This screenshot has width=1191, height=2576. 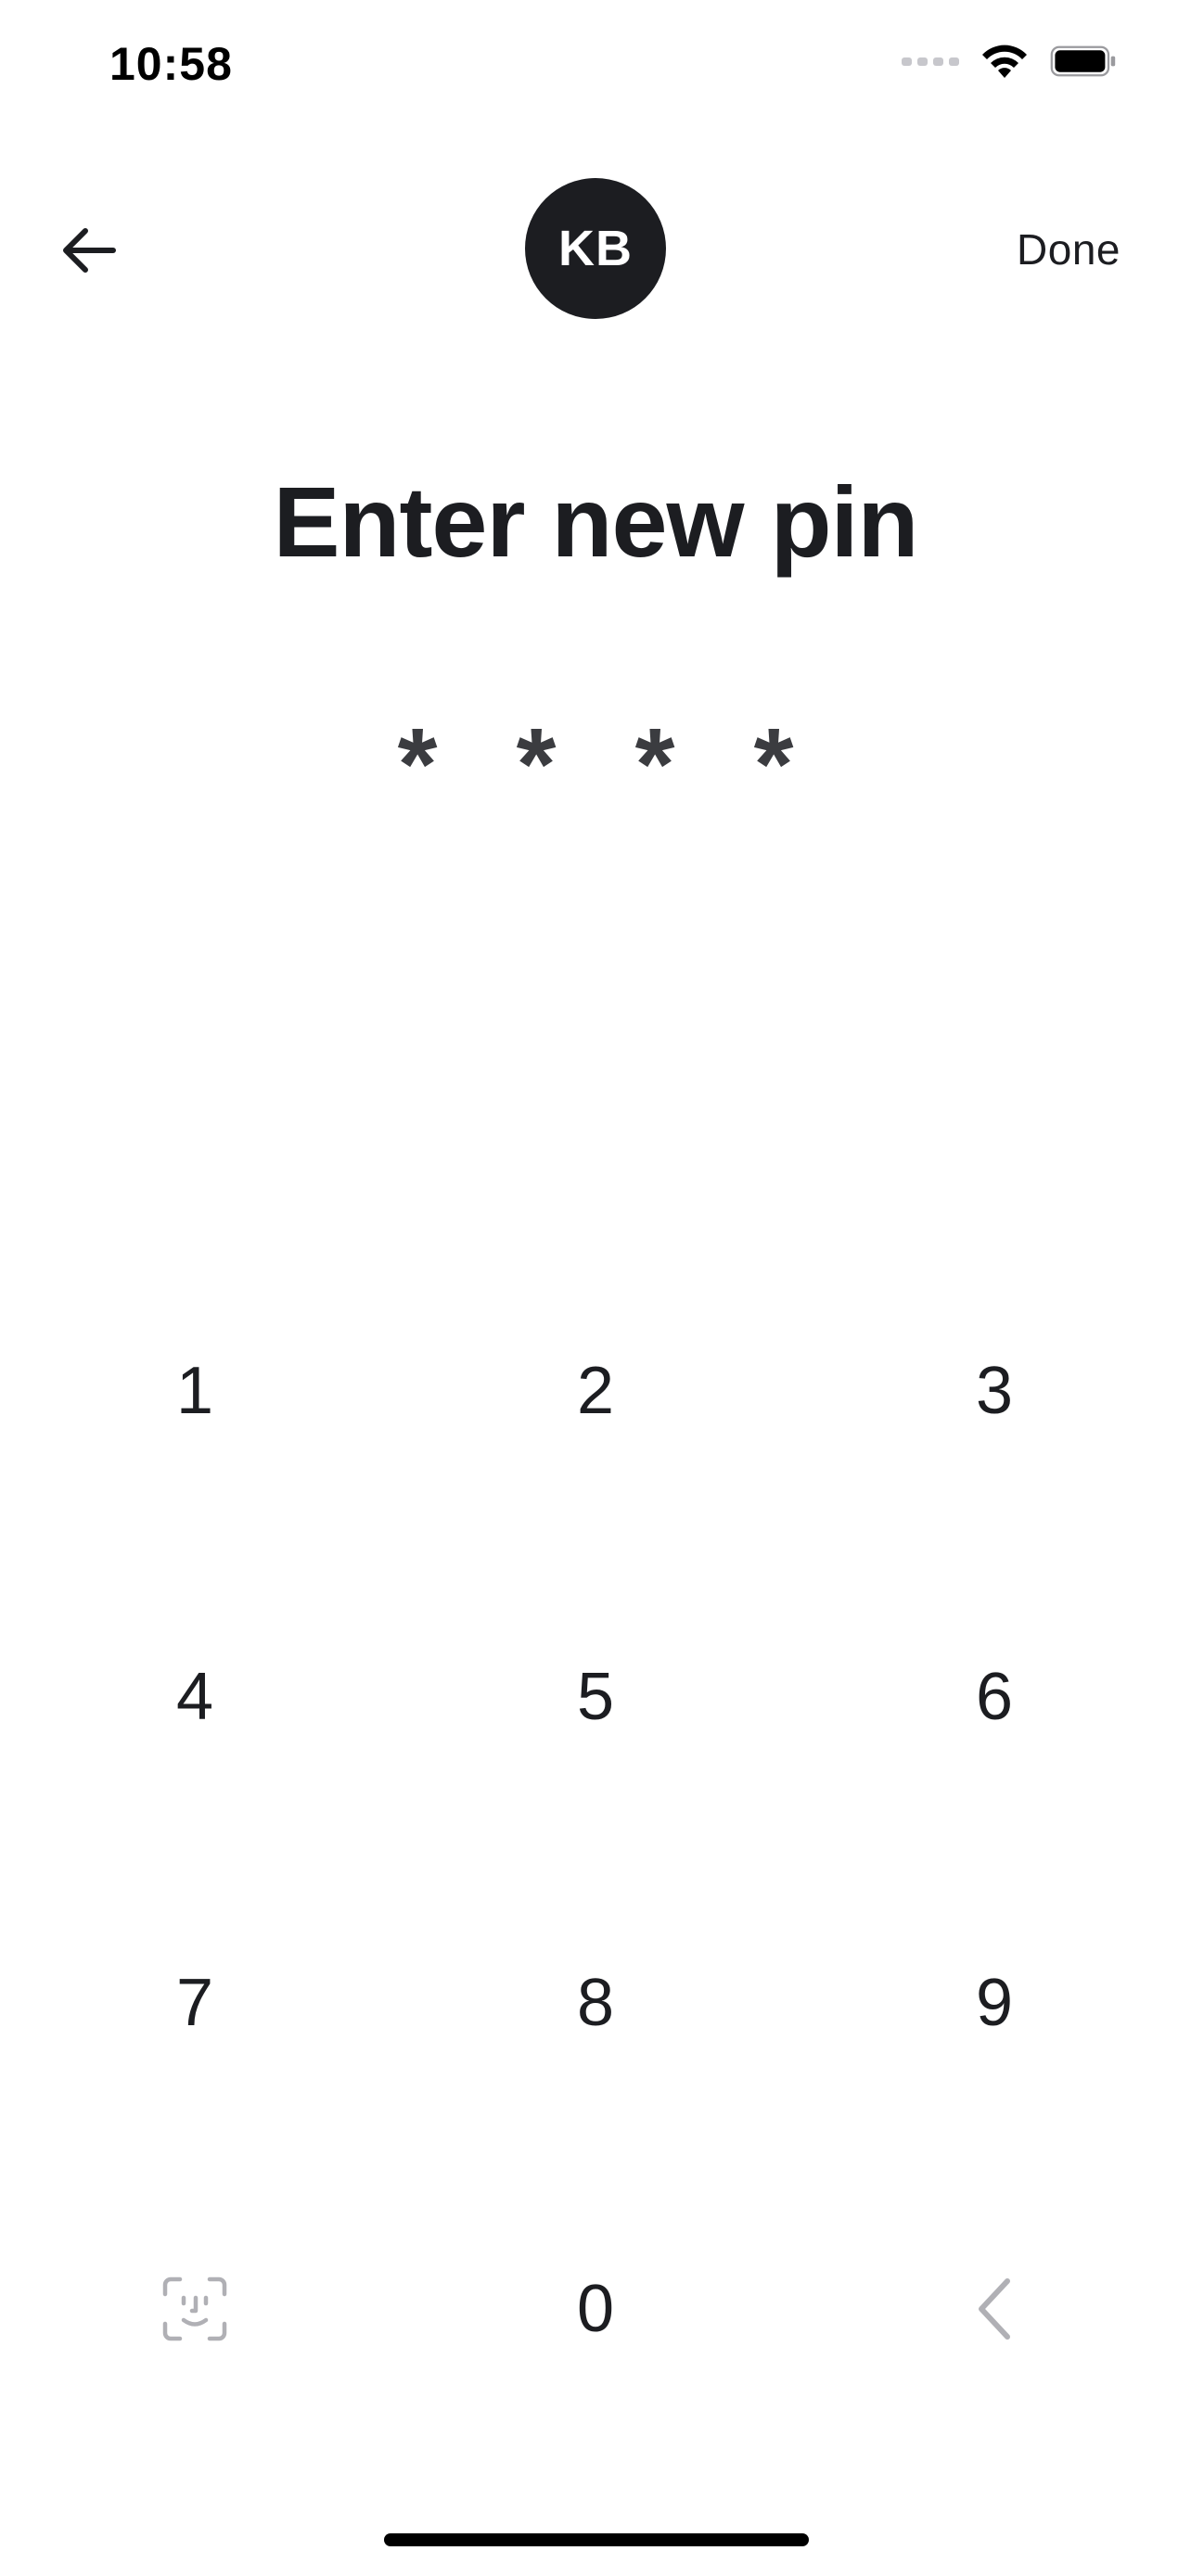 I want to click on status-time: 10:58, so click(x=171, y=64).